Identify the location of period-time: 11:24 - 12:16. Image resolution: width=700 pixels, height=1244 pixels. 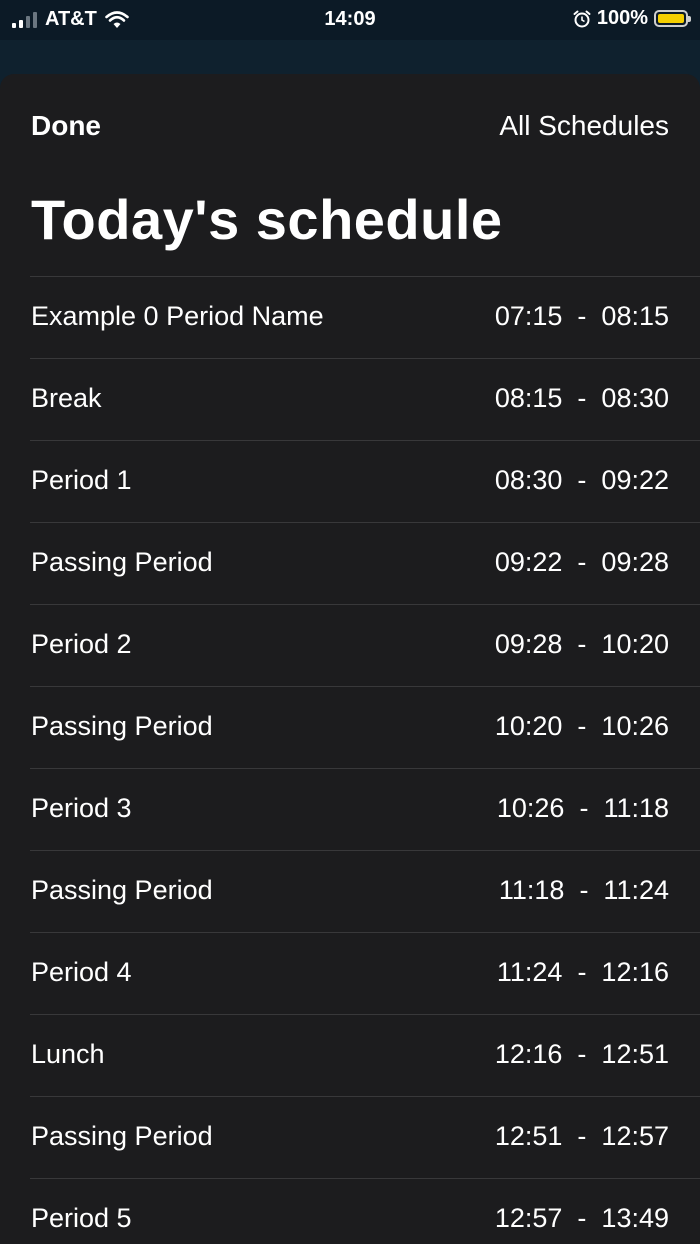
(582, 972).